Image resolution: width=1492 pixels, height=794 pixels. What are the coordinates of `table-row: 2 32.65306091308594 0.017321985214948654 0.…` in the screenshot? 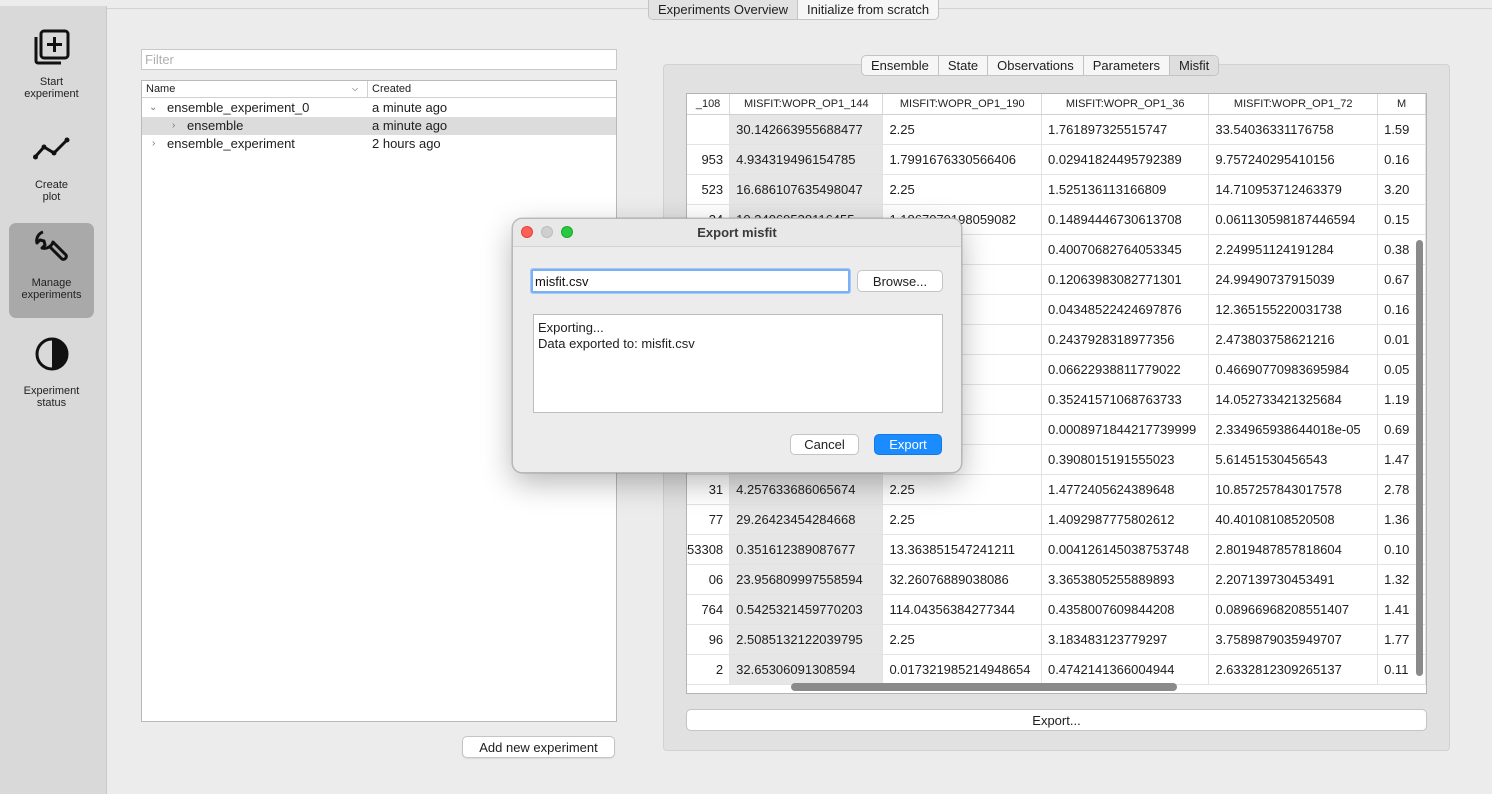 It's located at (1056, 669).